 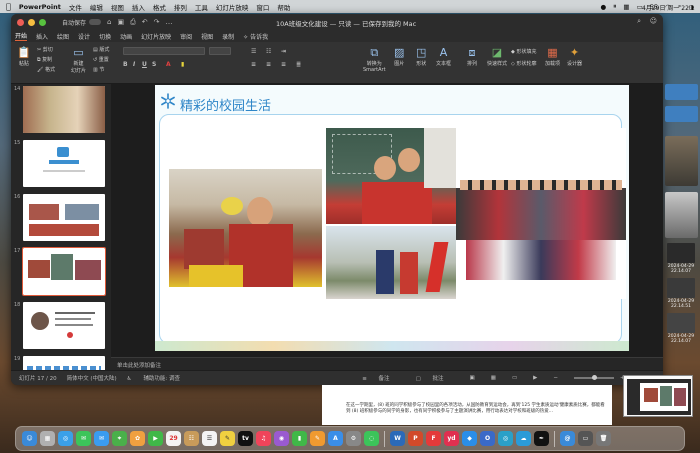 I want to click on trash-icon: 🗑, so click(x=603, y=438).